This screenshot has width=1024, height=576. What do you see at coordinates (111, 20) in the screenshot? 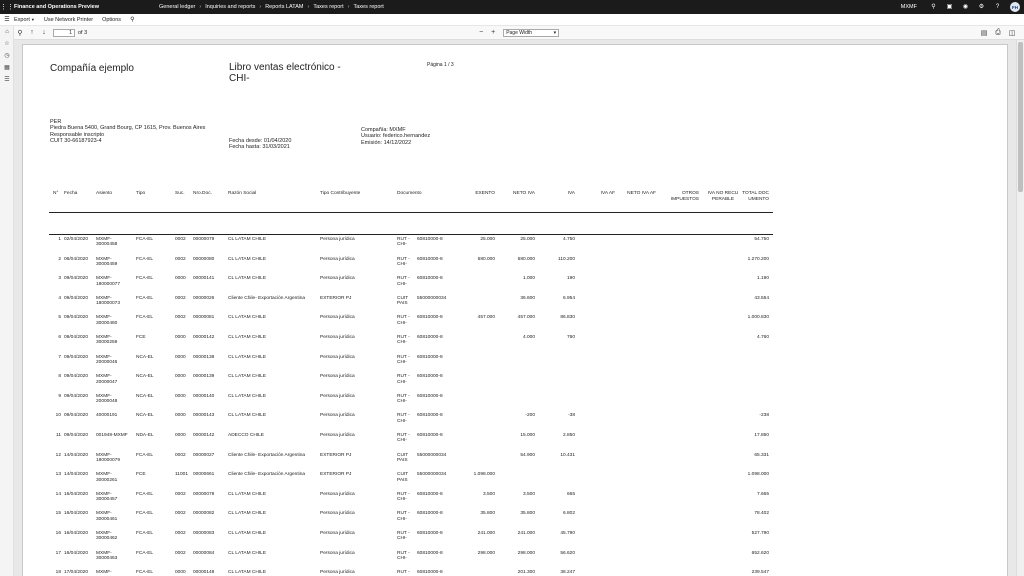
I see `options-tab: Options` at bounding box center [111, 20].